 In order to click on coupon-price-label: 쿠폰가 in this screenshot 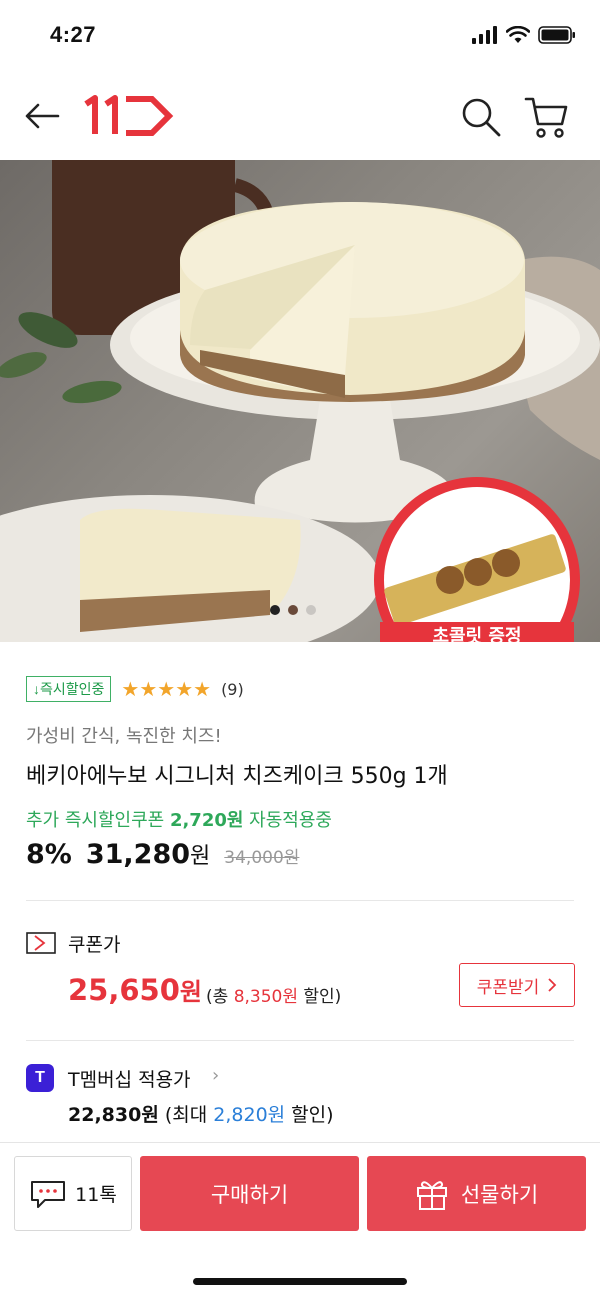, I will do `click(94, 945)`.